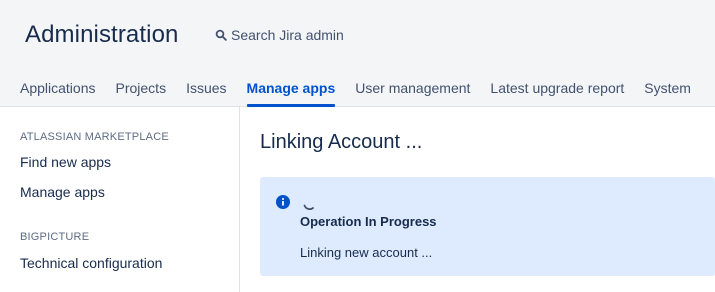 The image size is (715, 292). Describe the element at coordinates (102, 34) in the screenshot. I see `page-title: Administration` at that location.